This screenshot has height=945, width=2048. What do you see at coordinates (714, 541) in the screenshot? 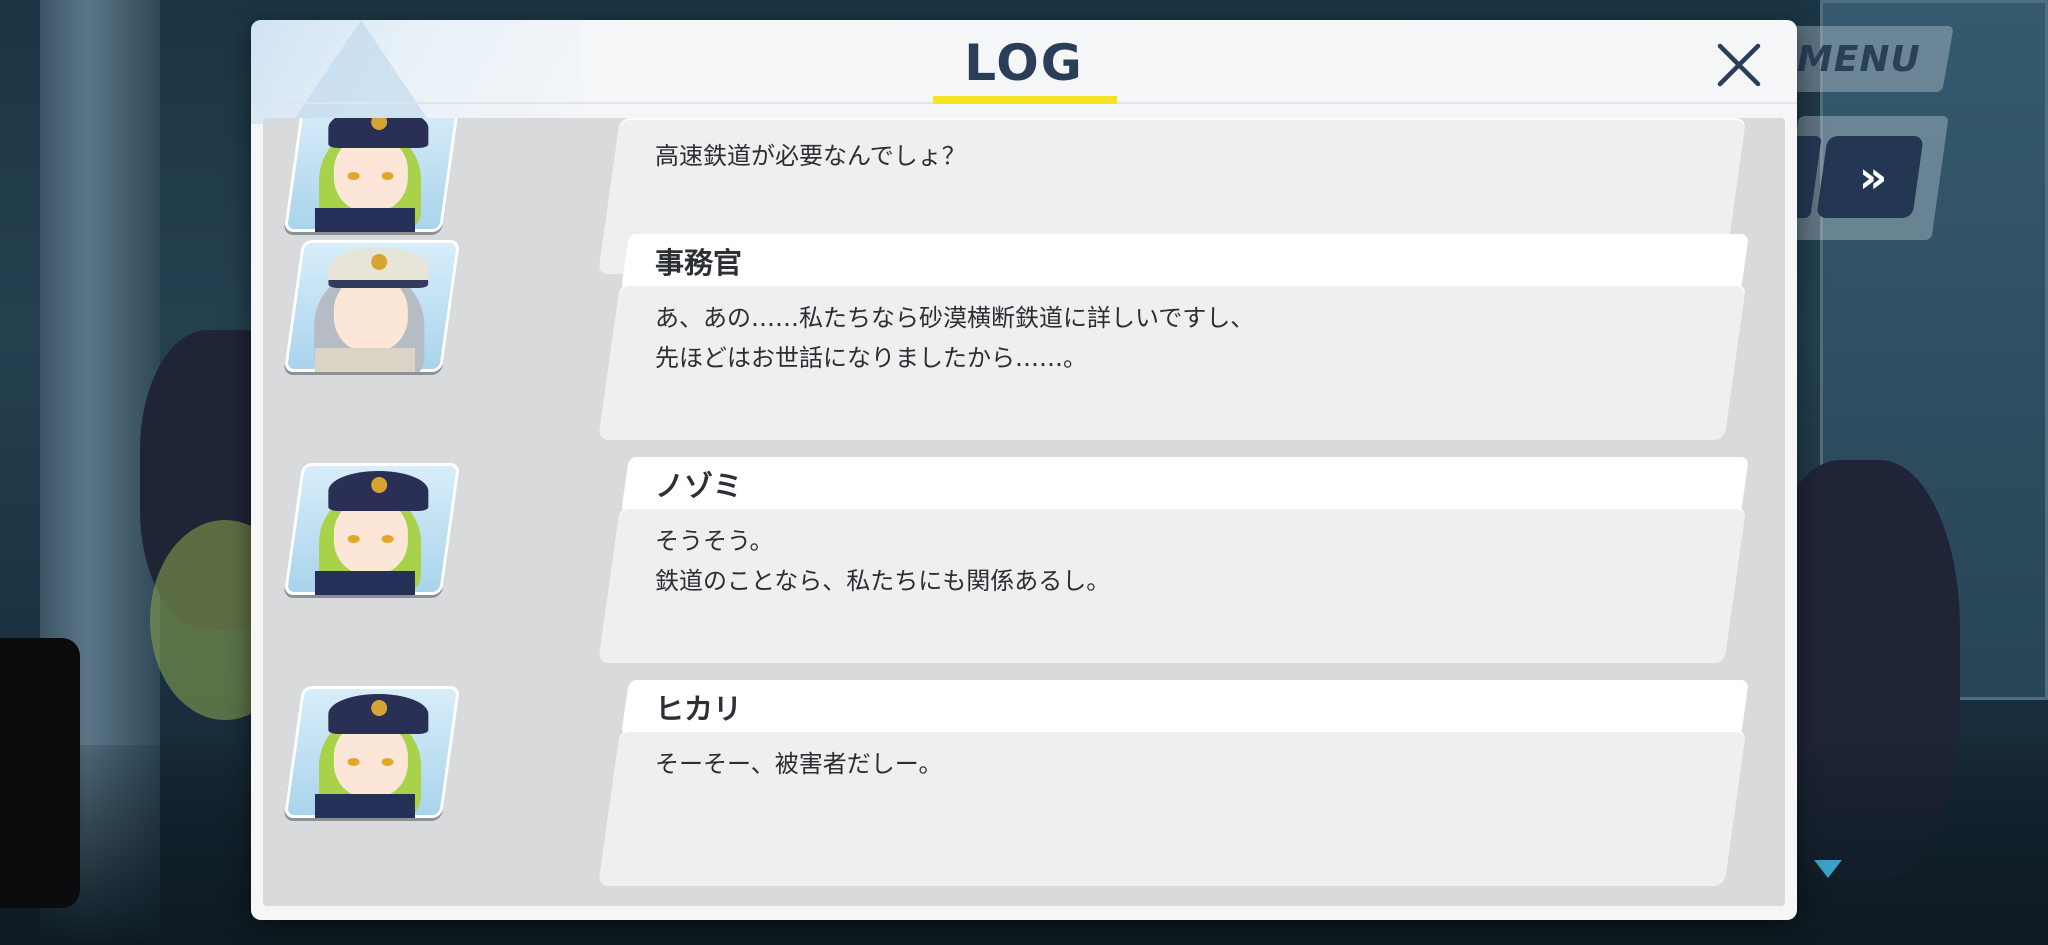
I see `message-line-1: そうそう。` at bounding box center [714, 541].